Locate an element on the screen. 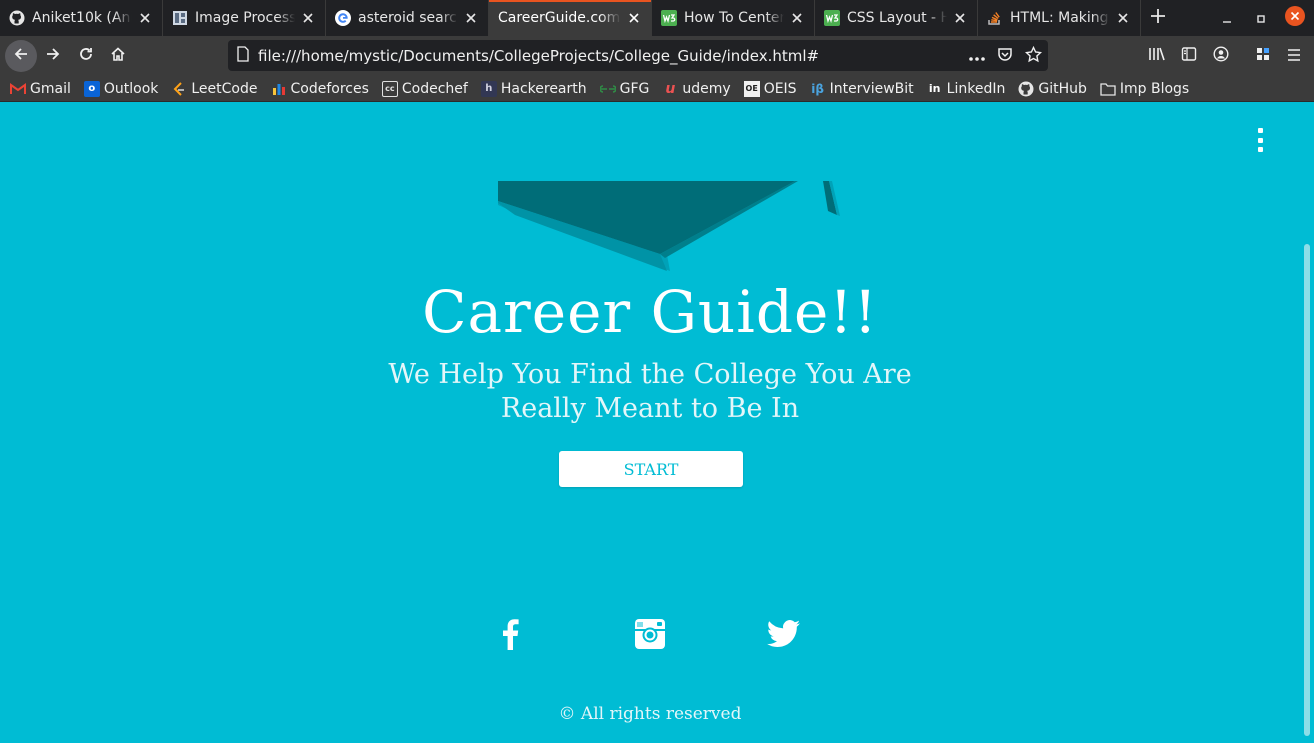 The image size is (1314, 743). back-button is located at coordinates (21, 56).